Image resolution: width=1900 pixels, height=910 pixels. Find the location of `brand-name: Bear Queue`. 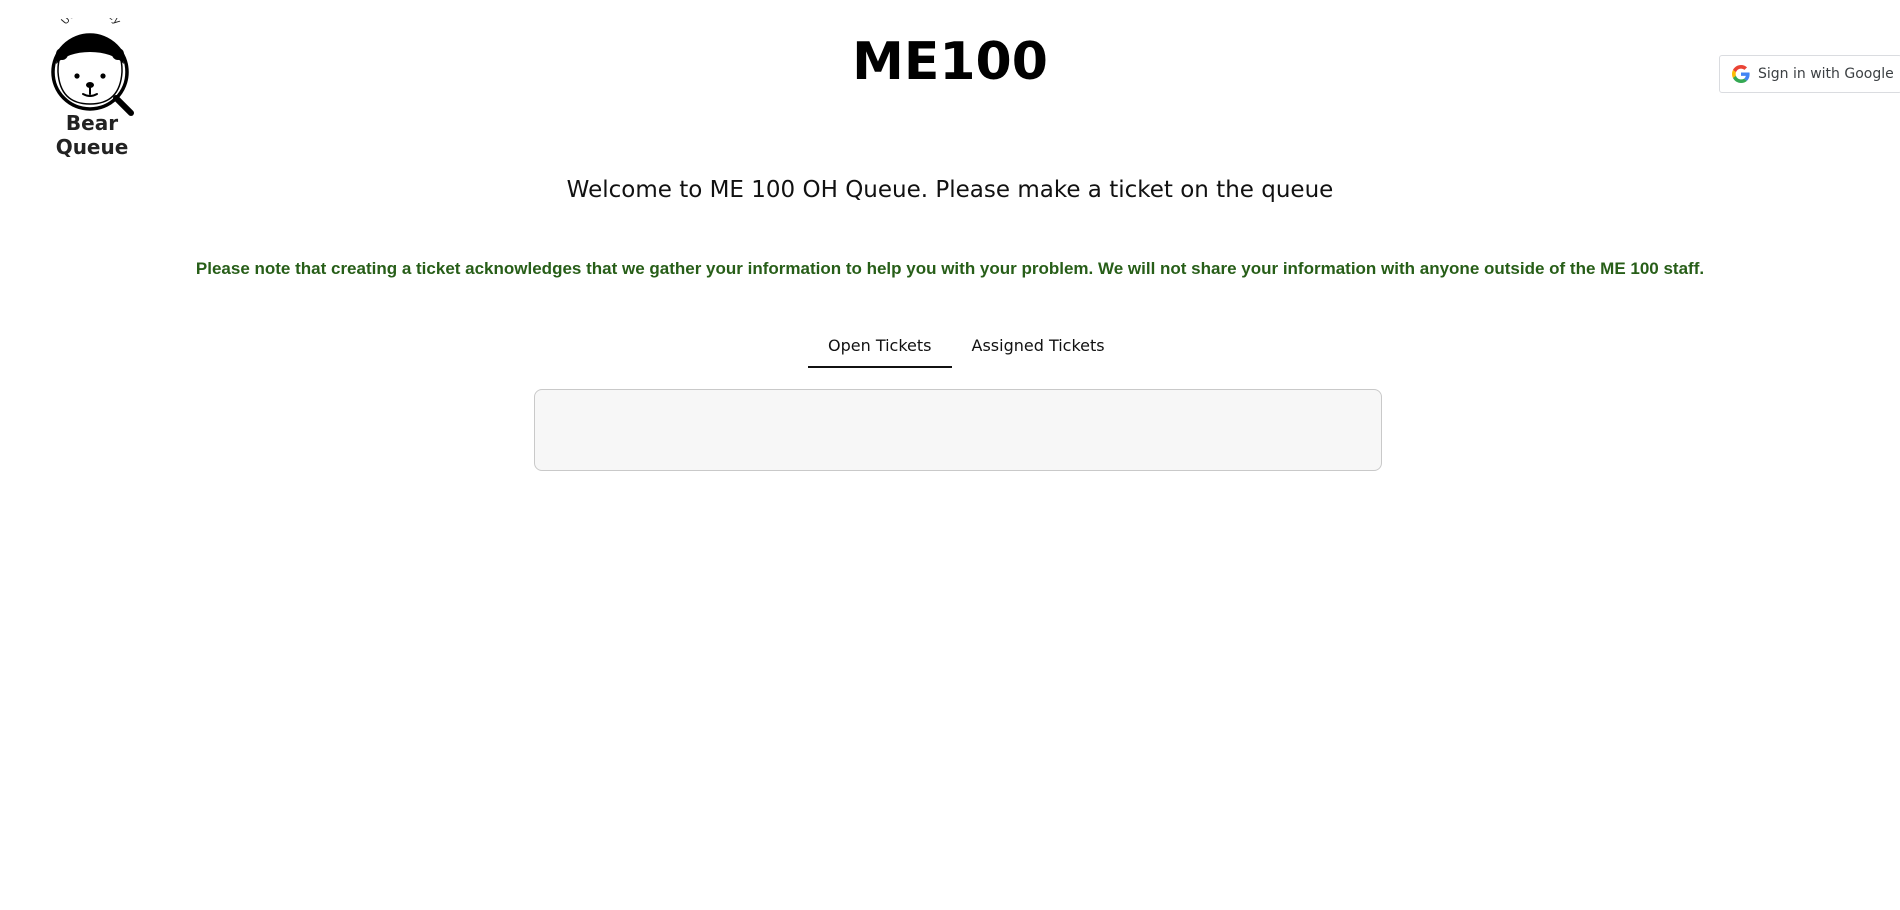

brand-name: Bear Queue is located at coordinates (92, 135).